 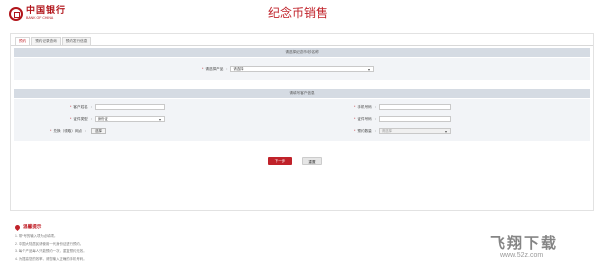 I want to click on id-number-row: * 证件号码 :, so click(x=402, y=119).